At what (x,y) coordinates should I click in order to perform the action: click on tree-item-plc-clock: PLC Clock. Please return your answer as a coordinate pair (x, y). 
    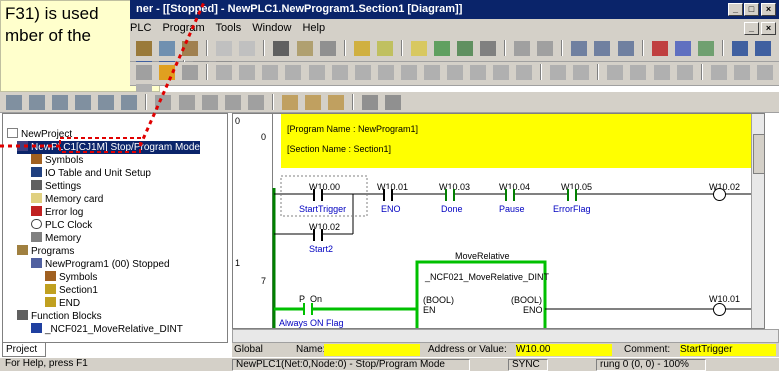
    Looking at the image, I should click on (61, 225).